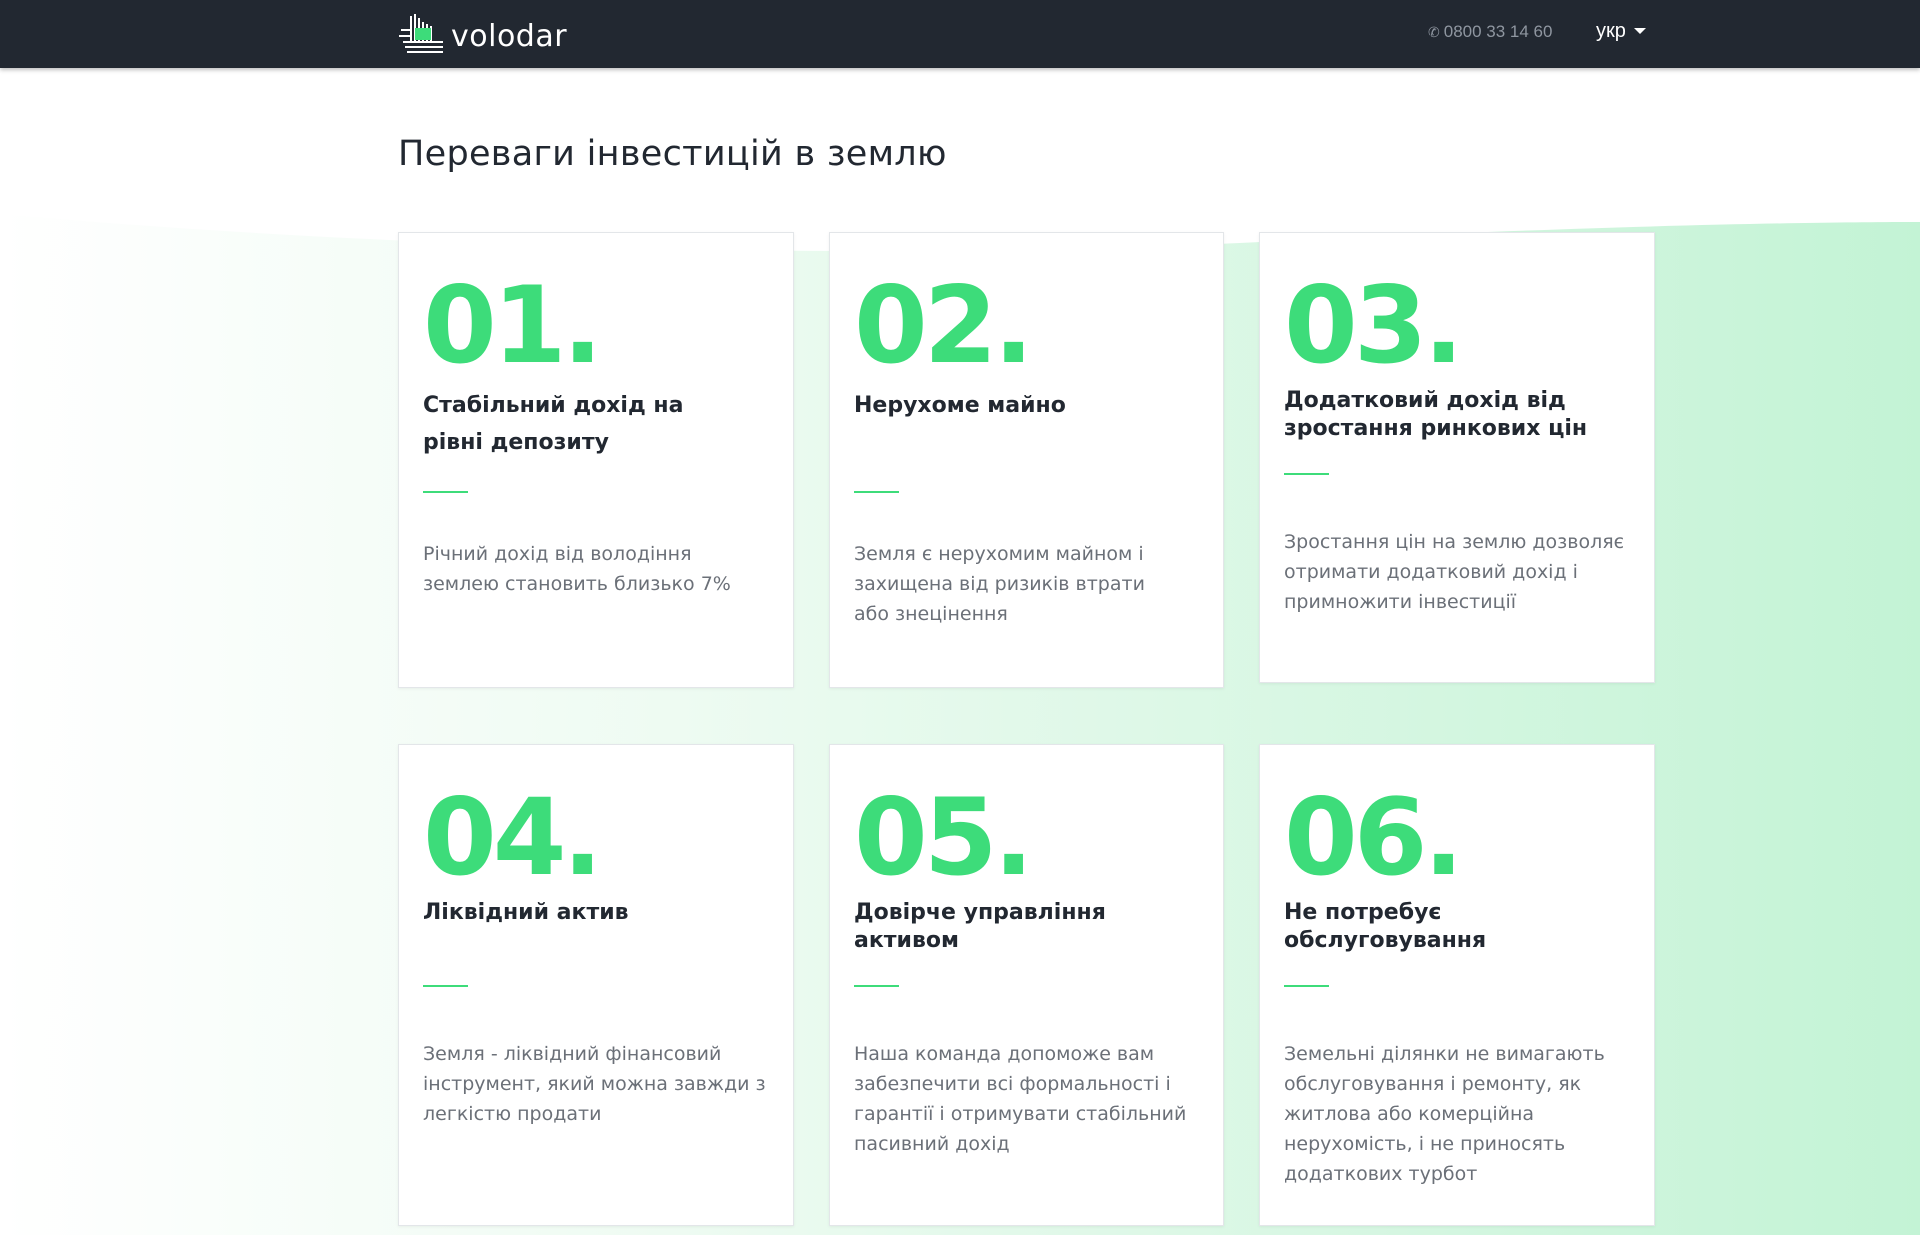  I want to click on phone-icon: ✆, so click(1434, 31).